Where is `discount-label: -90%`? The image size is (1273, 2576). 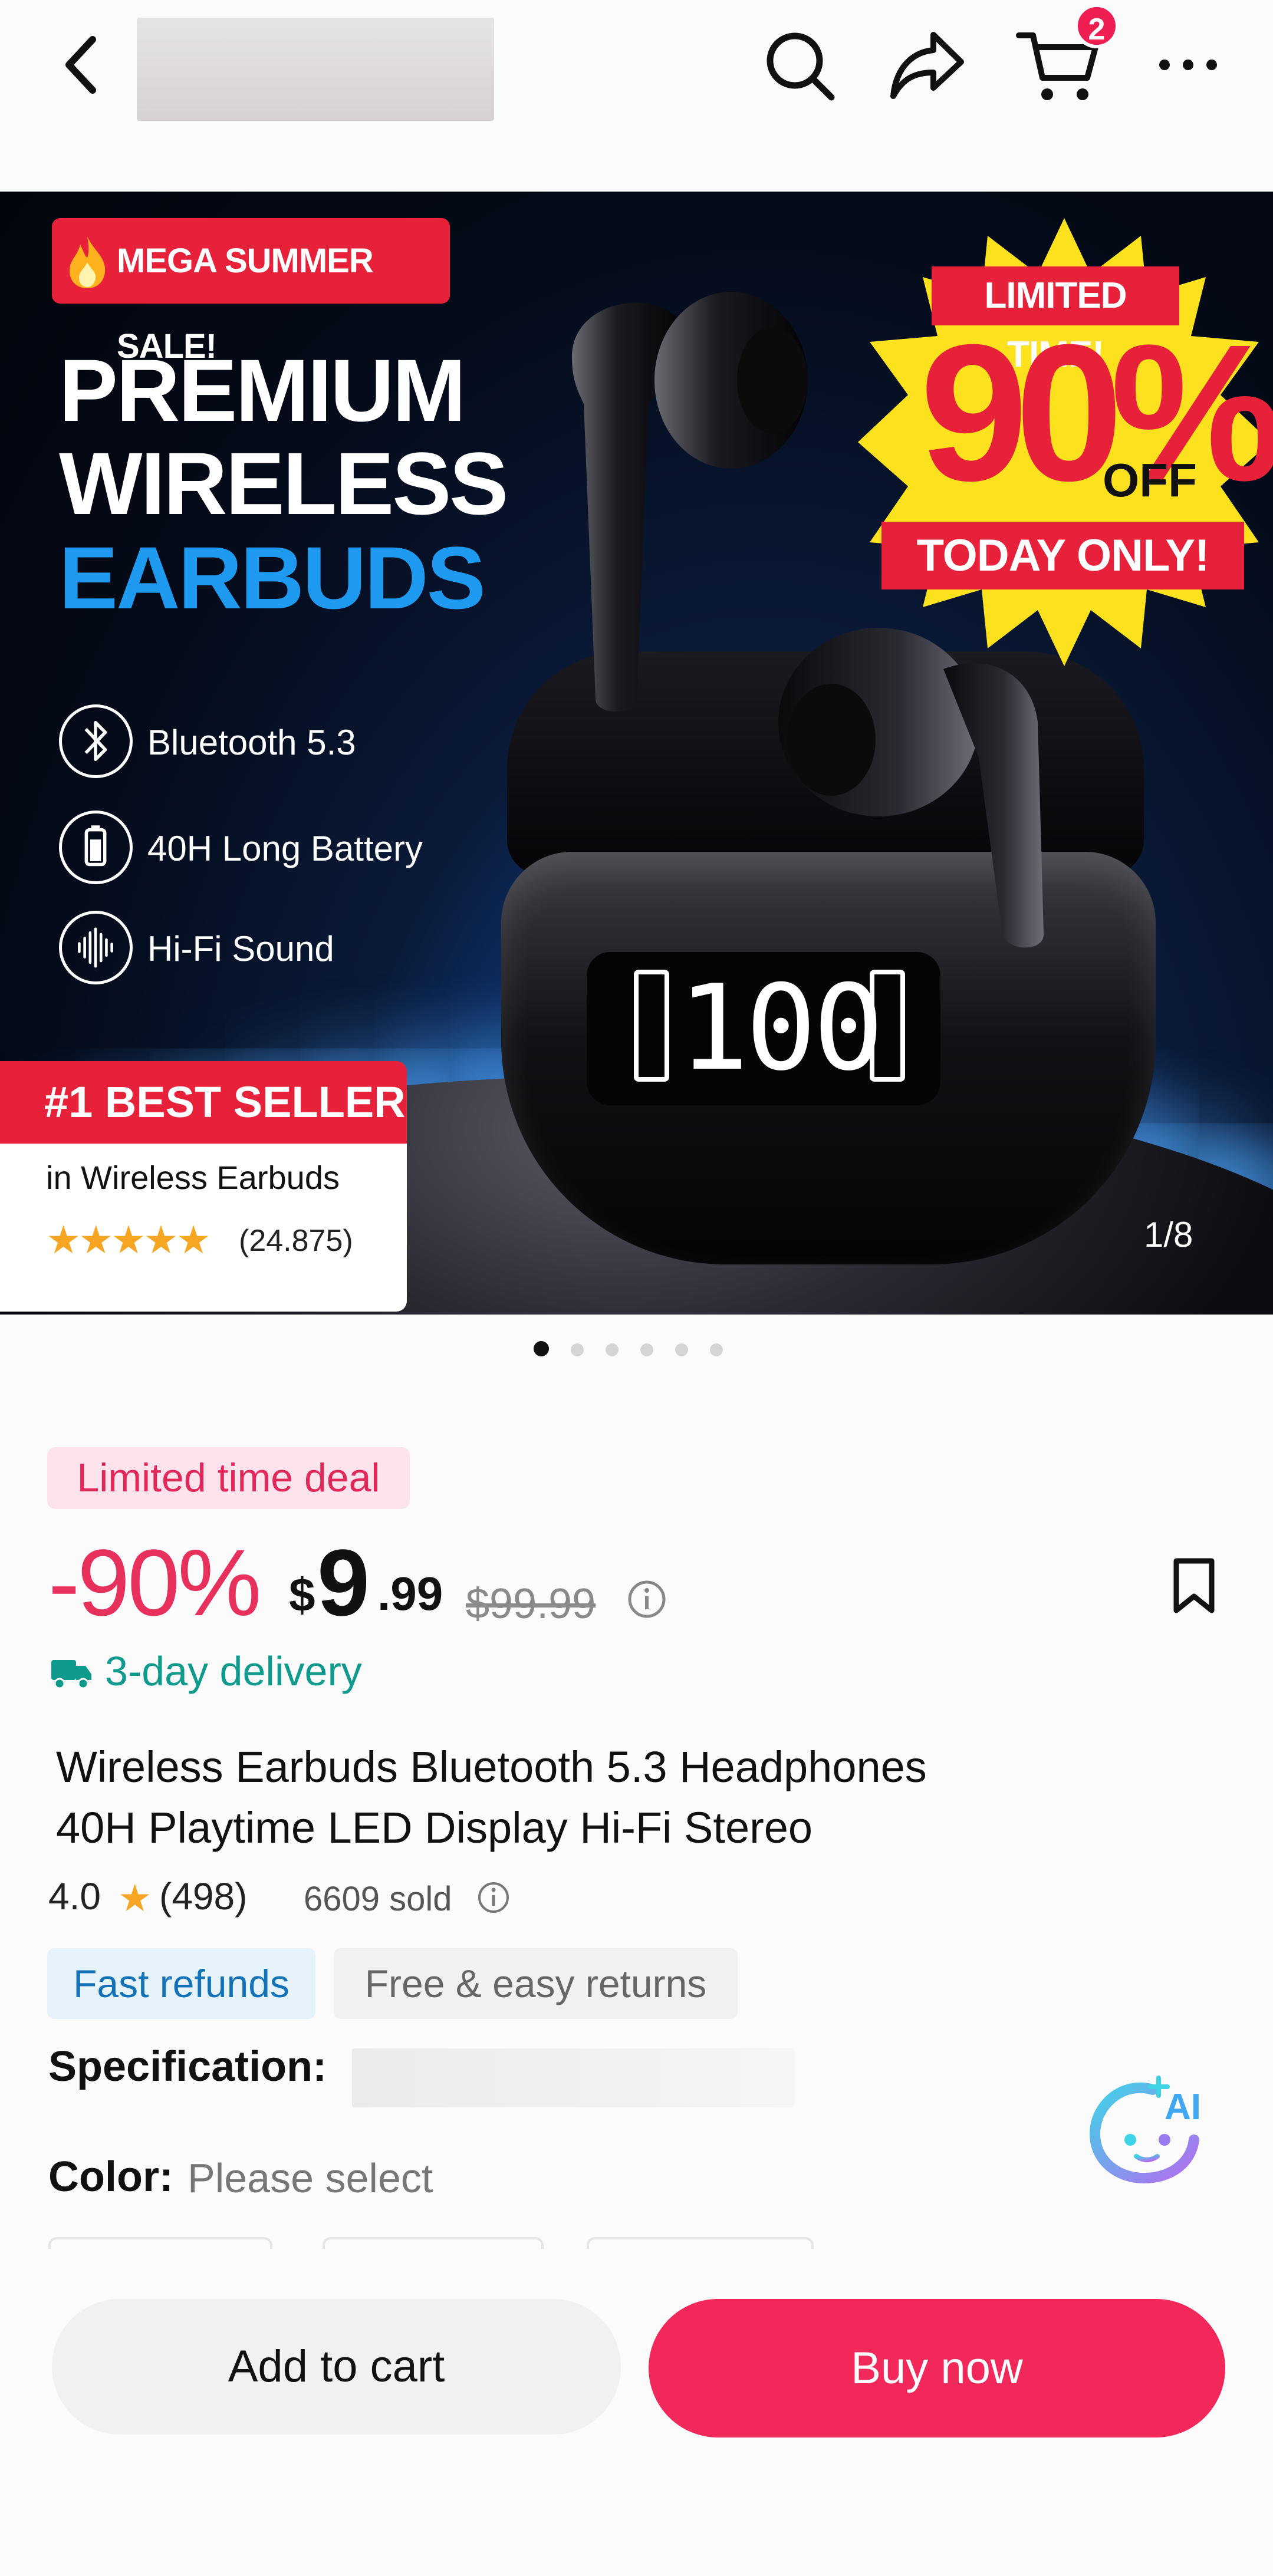 discount-label: -90% is located at coordinates (155, 1582).